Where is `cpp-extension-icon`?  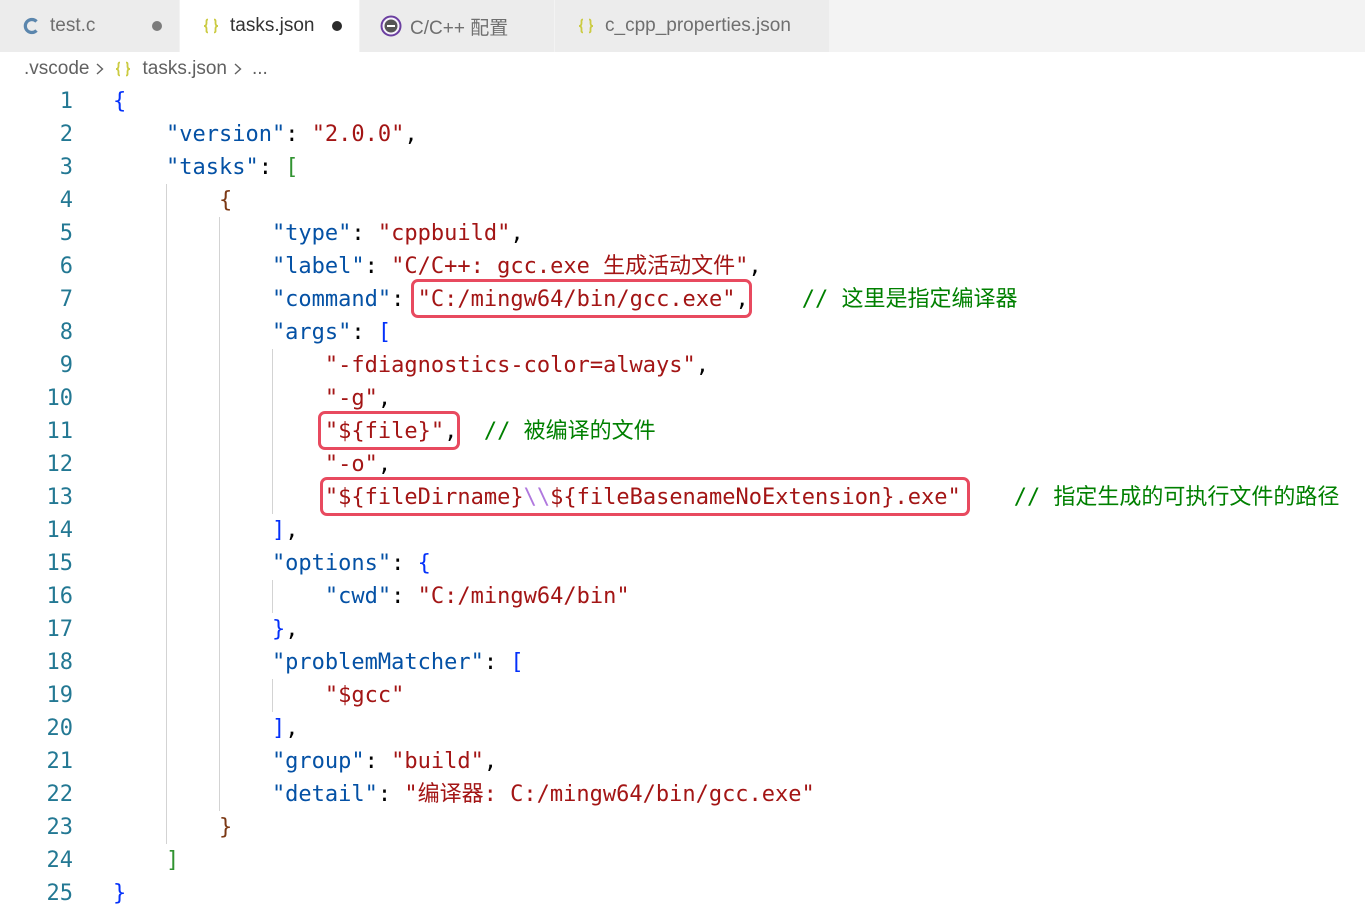 cpp-extension-icon is located at coordinates (391, 26).